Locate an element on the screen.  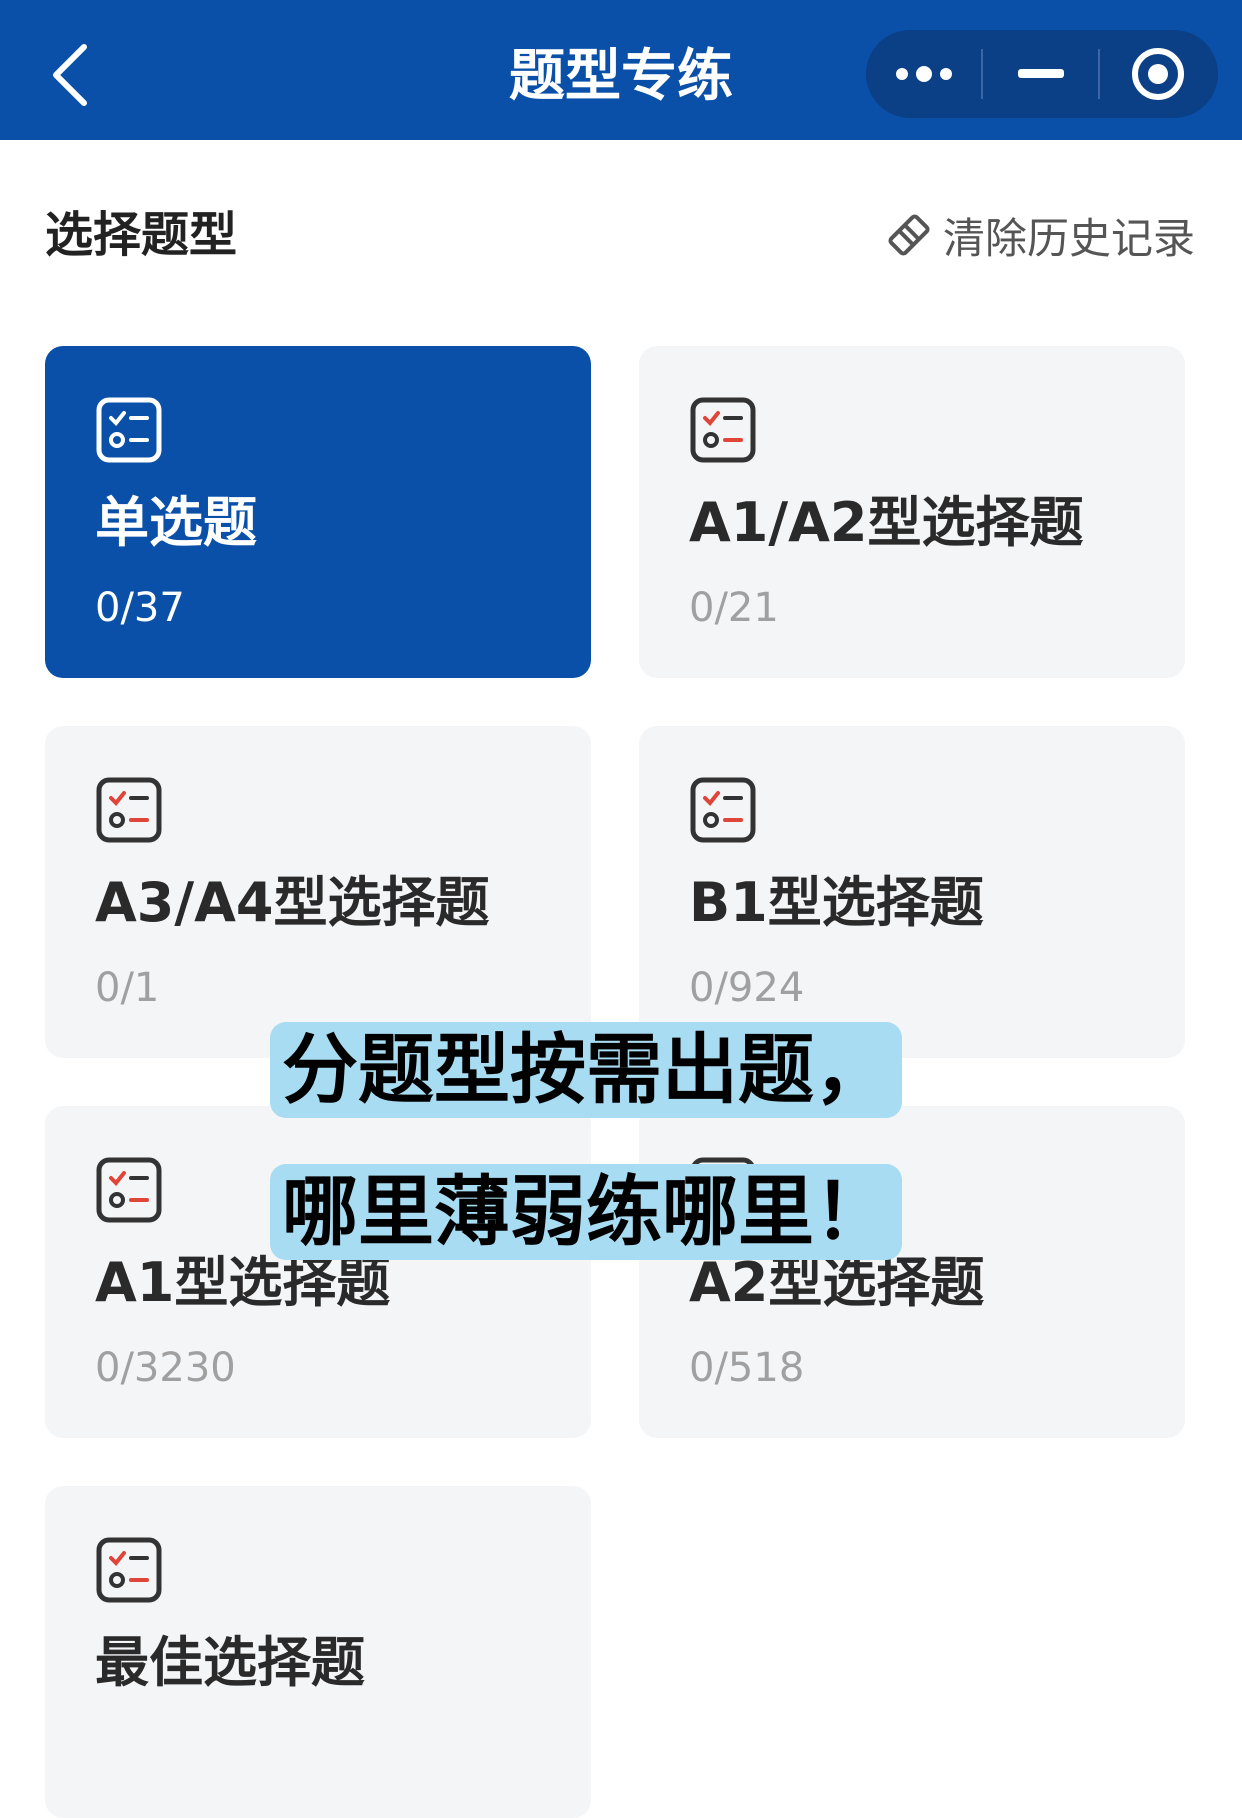
mini-program-capsule is located at coordinates (1042, 74).